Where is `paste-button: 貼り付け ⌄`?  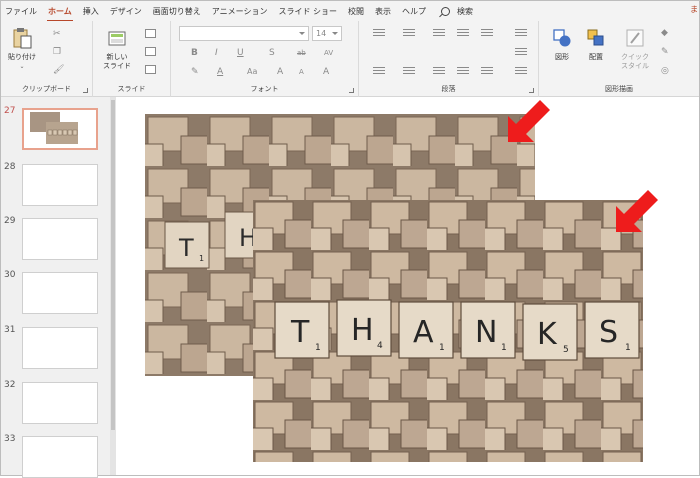
paste-button: 貼り付け ⌄ is located at coordinates (22, 49).